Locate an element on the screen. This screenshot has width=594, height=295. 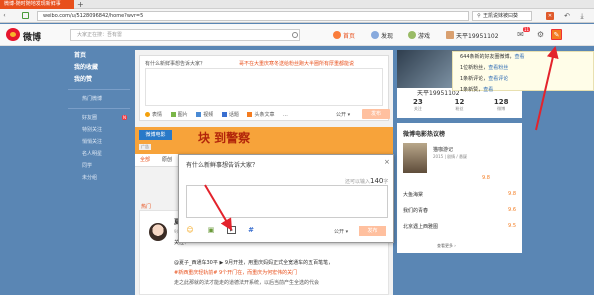
rank-item: 大鱼海棠 9.8 is located at coordinates (459, 194).